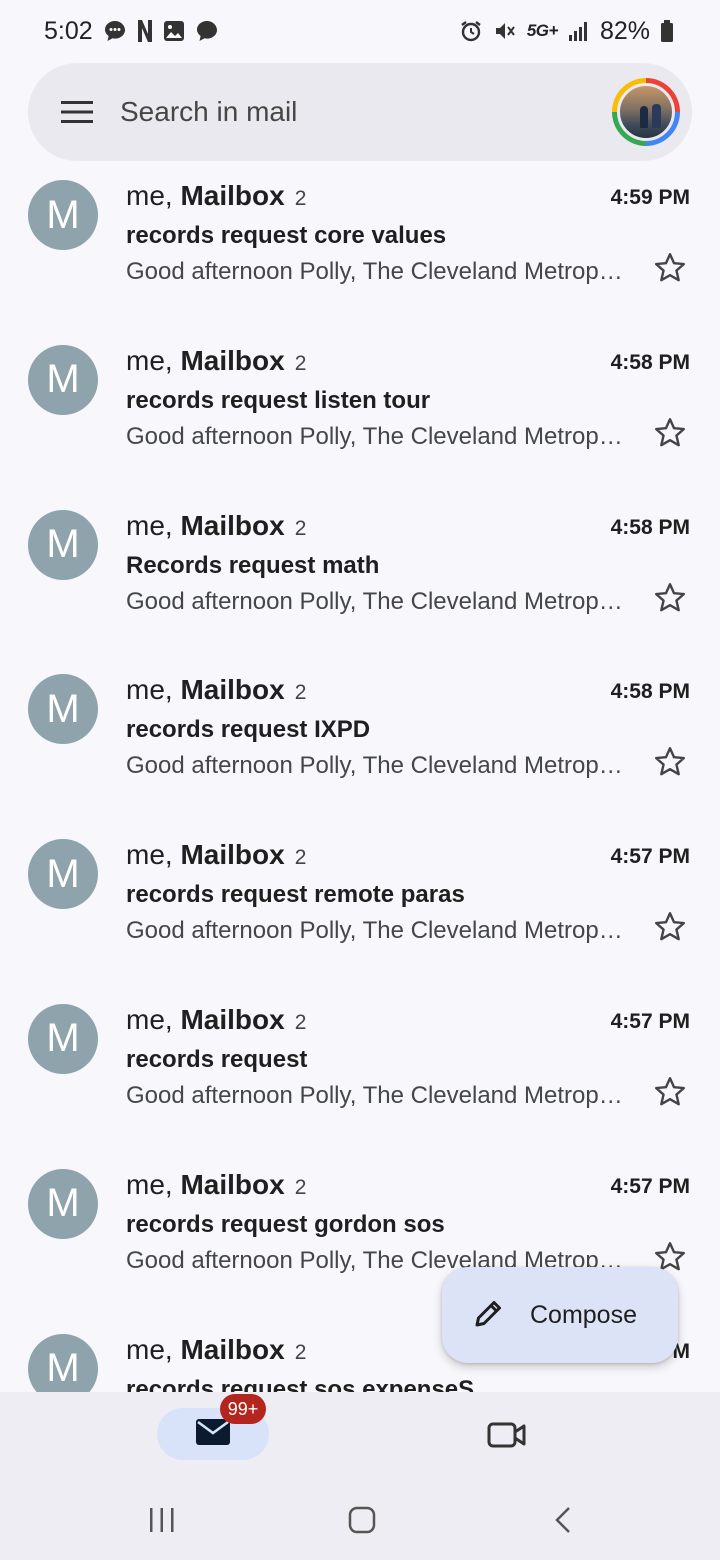 Image resolution: width=720 pixels, height=1560 pixels. I want to click on account-avatar, so click(646, 112).